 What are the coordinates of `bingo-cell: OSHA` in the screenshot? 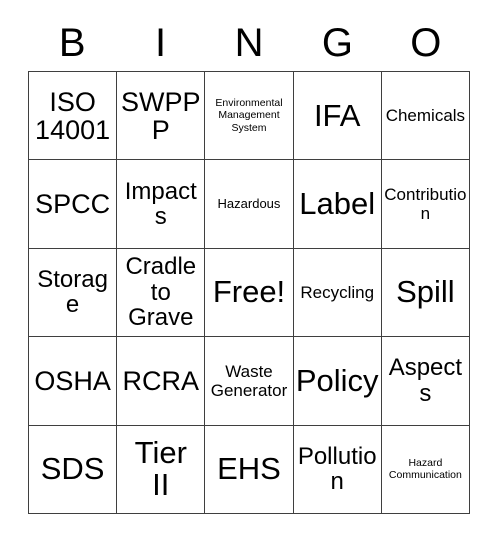 It's located at (73, 381).